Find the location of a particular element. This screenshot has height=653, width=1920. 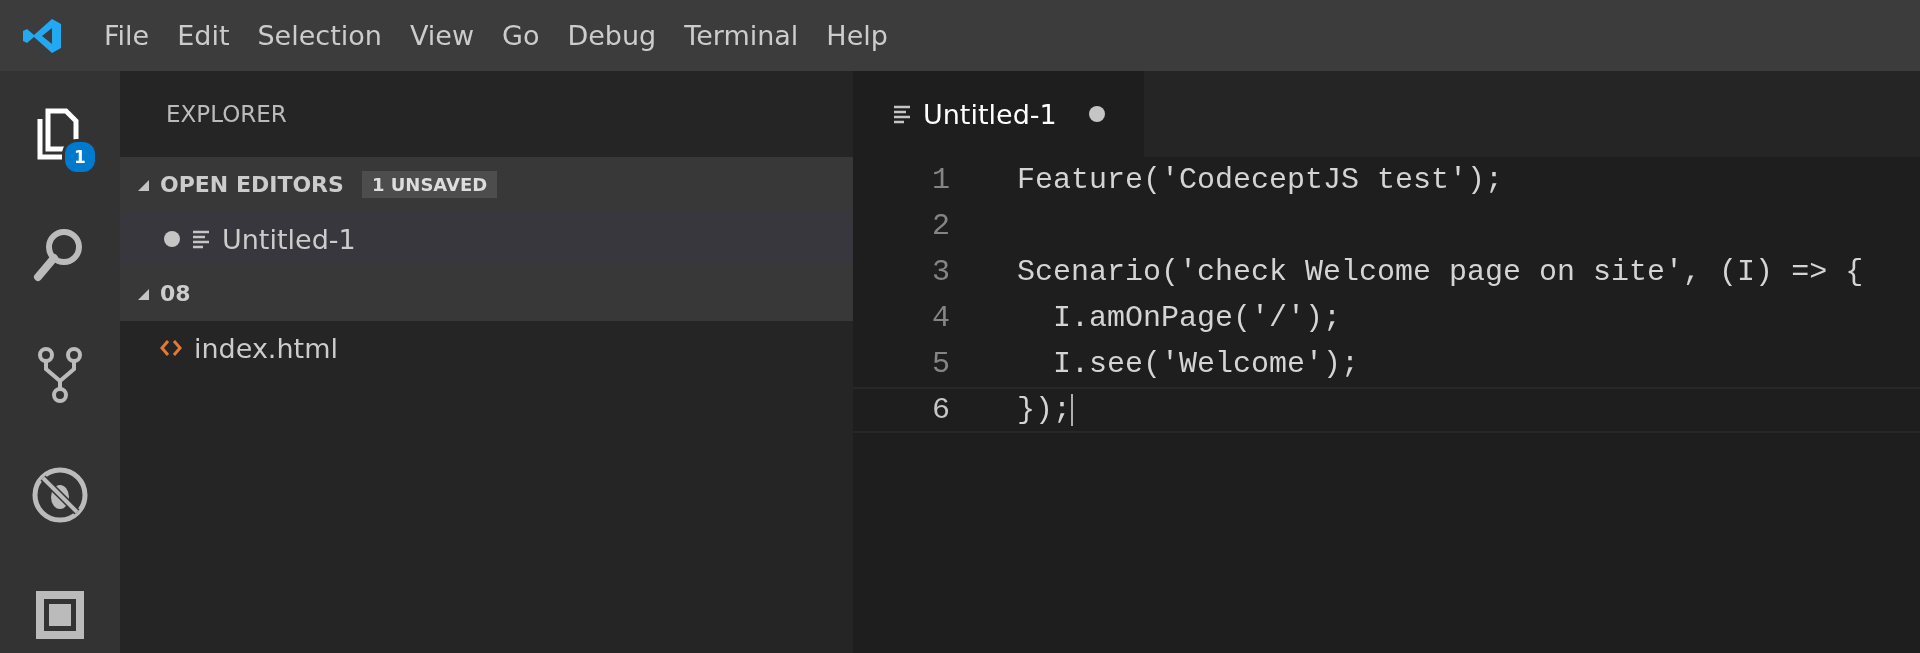

line-number: 5 is located at coordinates (940, 364).